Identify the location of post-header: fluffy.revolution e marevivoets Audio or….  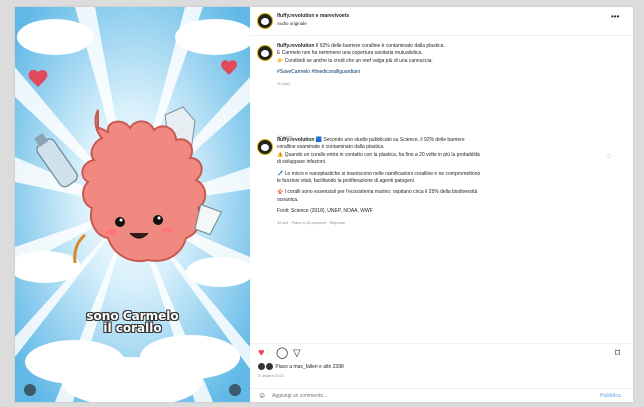
(441, 21).